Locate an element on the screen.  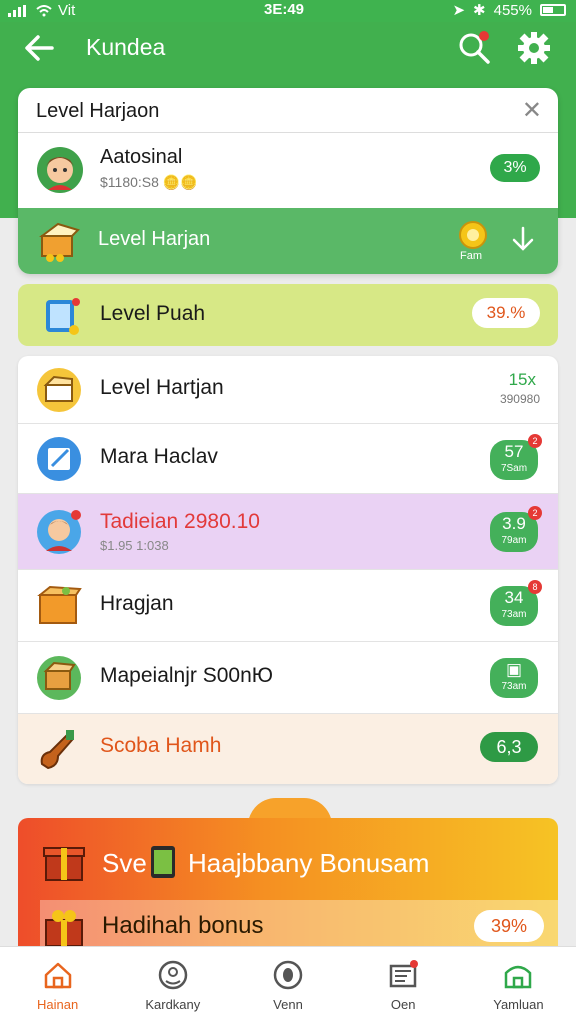
popup-item-name: Aatosinal is located at coordinates (141, 157).